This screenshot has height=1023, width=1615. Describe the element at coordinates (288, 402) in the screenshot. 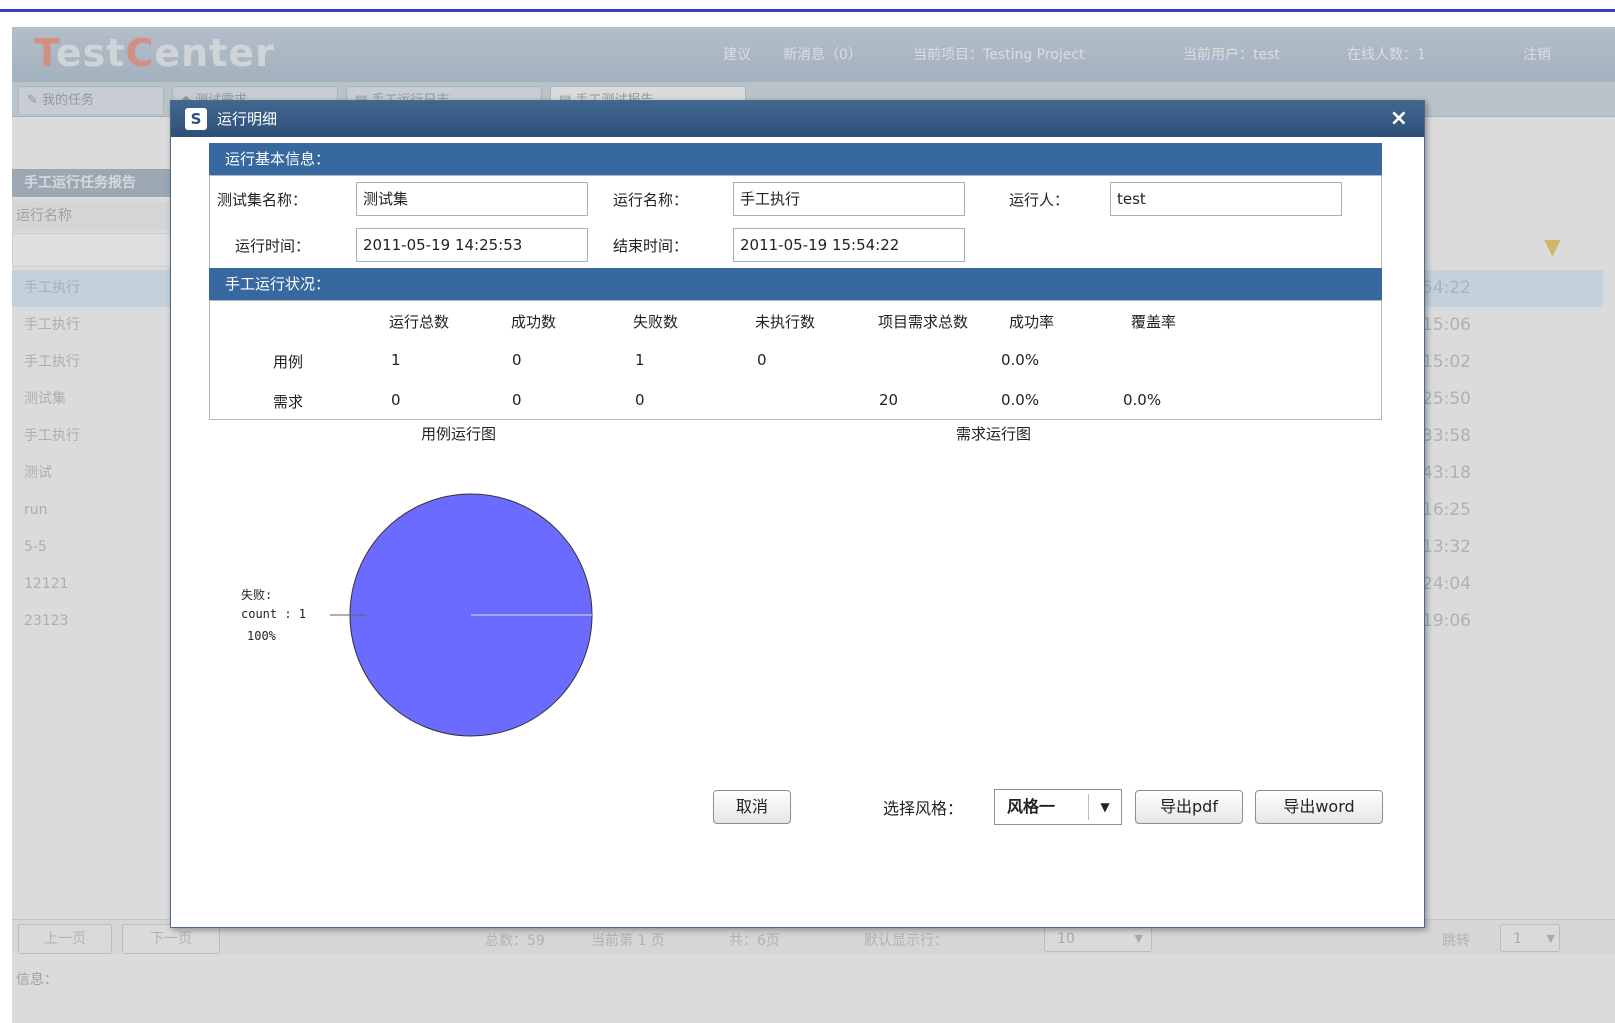

I see `table-row-label: 需求` at that location.